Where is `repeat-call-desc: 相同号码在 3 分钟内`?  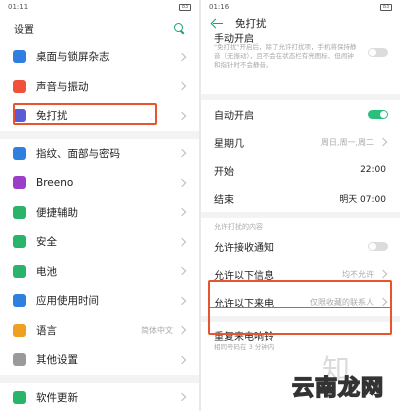
repeat-call-desc: 相同号码在 3 分钟内 is located at coordinates (244, 347).